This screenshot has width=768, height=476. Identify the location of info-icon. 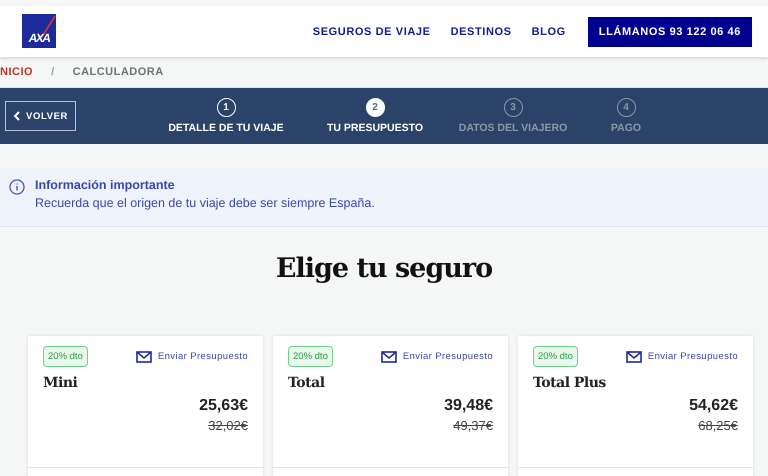
(17, 187).